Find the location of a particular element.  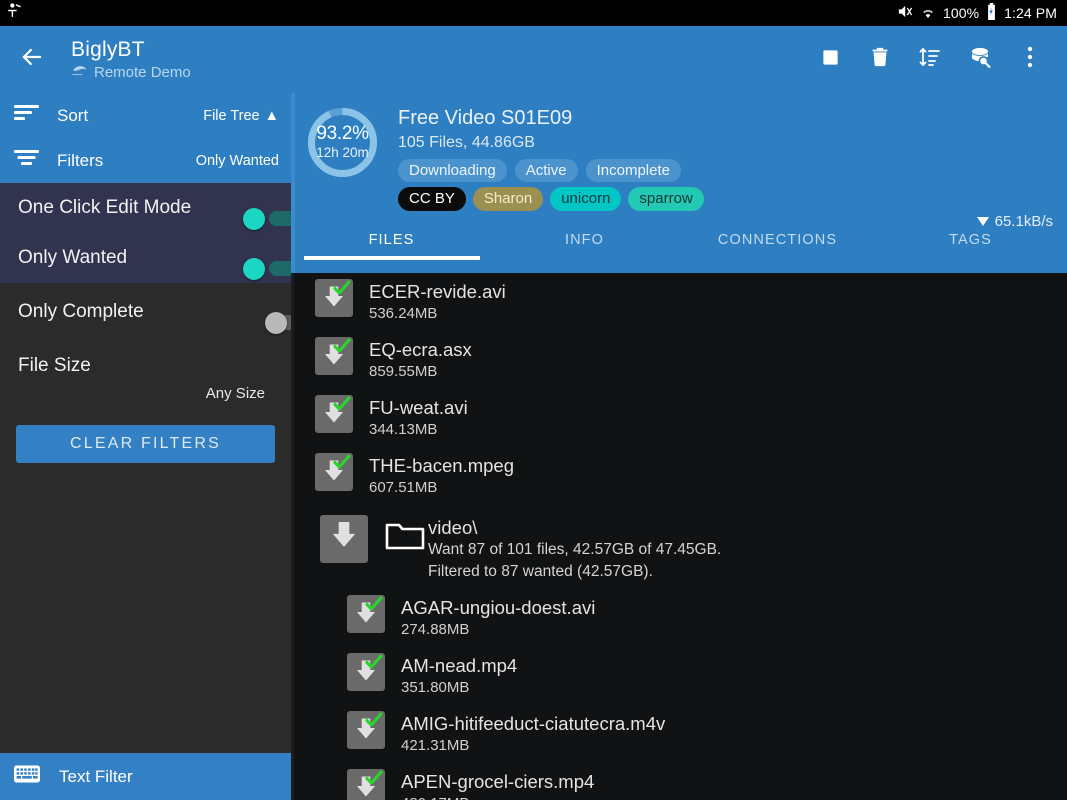

torrent-title: Free Video S01E09 is located at coordinates (485, 118).